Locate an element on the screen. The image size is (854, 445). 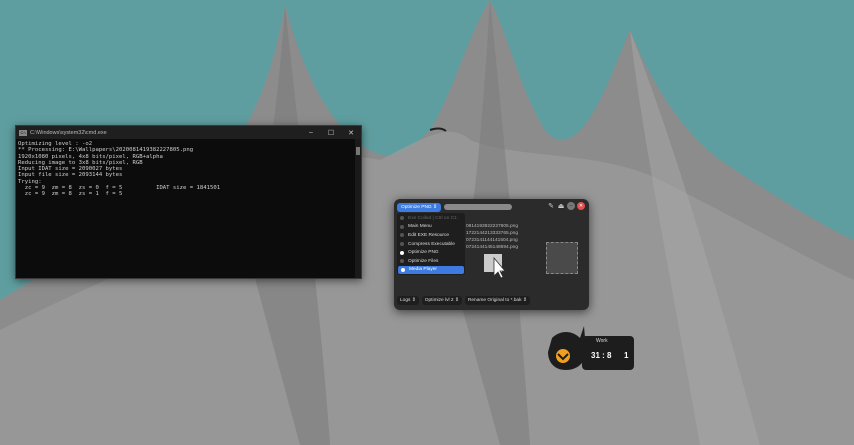
cmd-app-icon: C:\ is located at coordinates (23, 132).